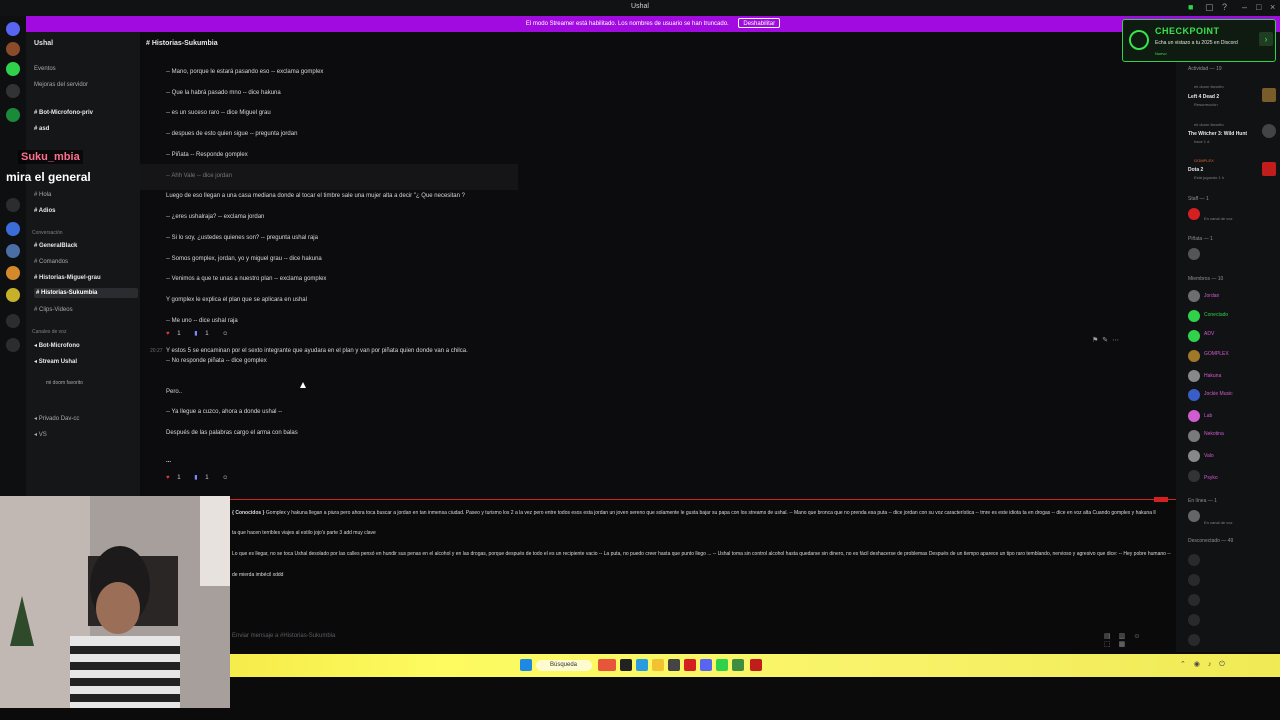  Describe the element at coordinates (49, 332) in the screenshot. I see `category-voice: Canales de voz` at that location.